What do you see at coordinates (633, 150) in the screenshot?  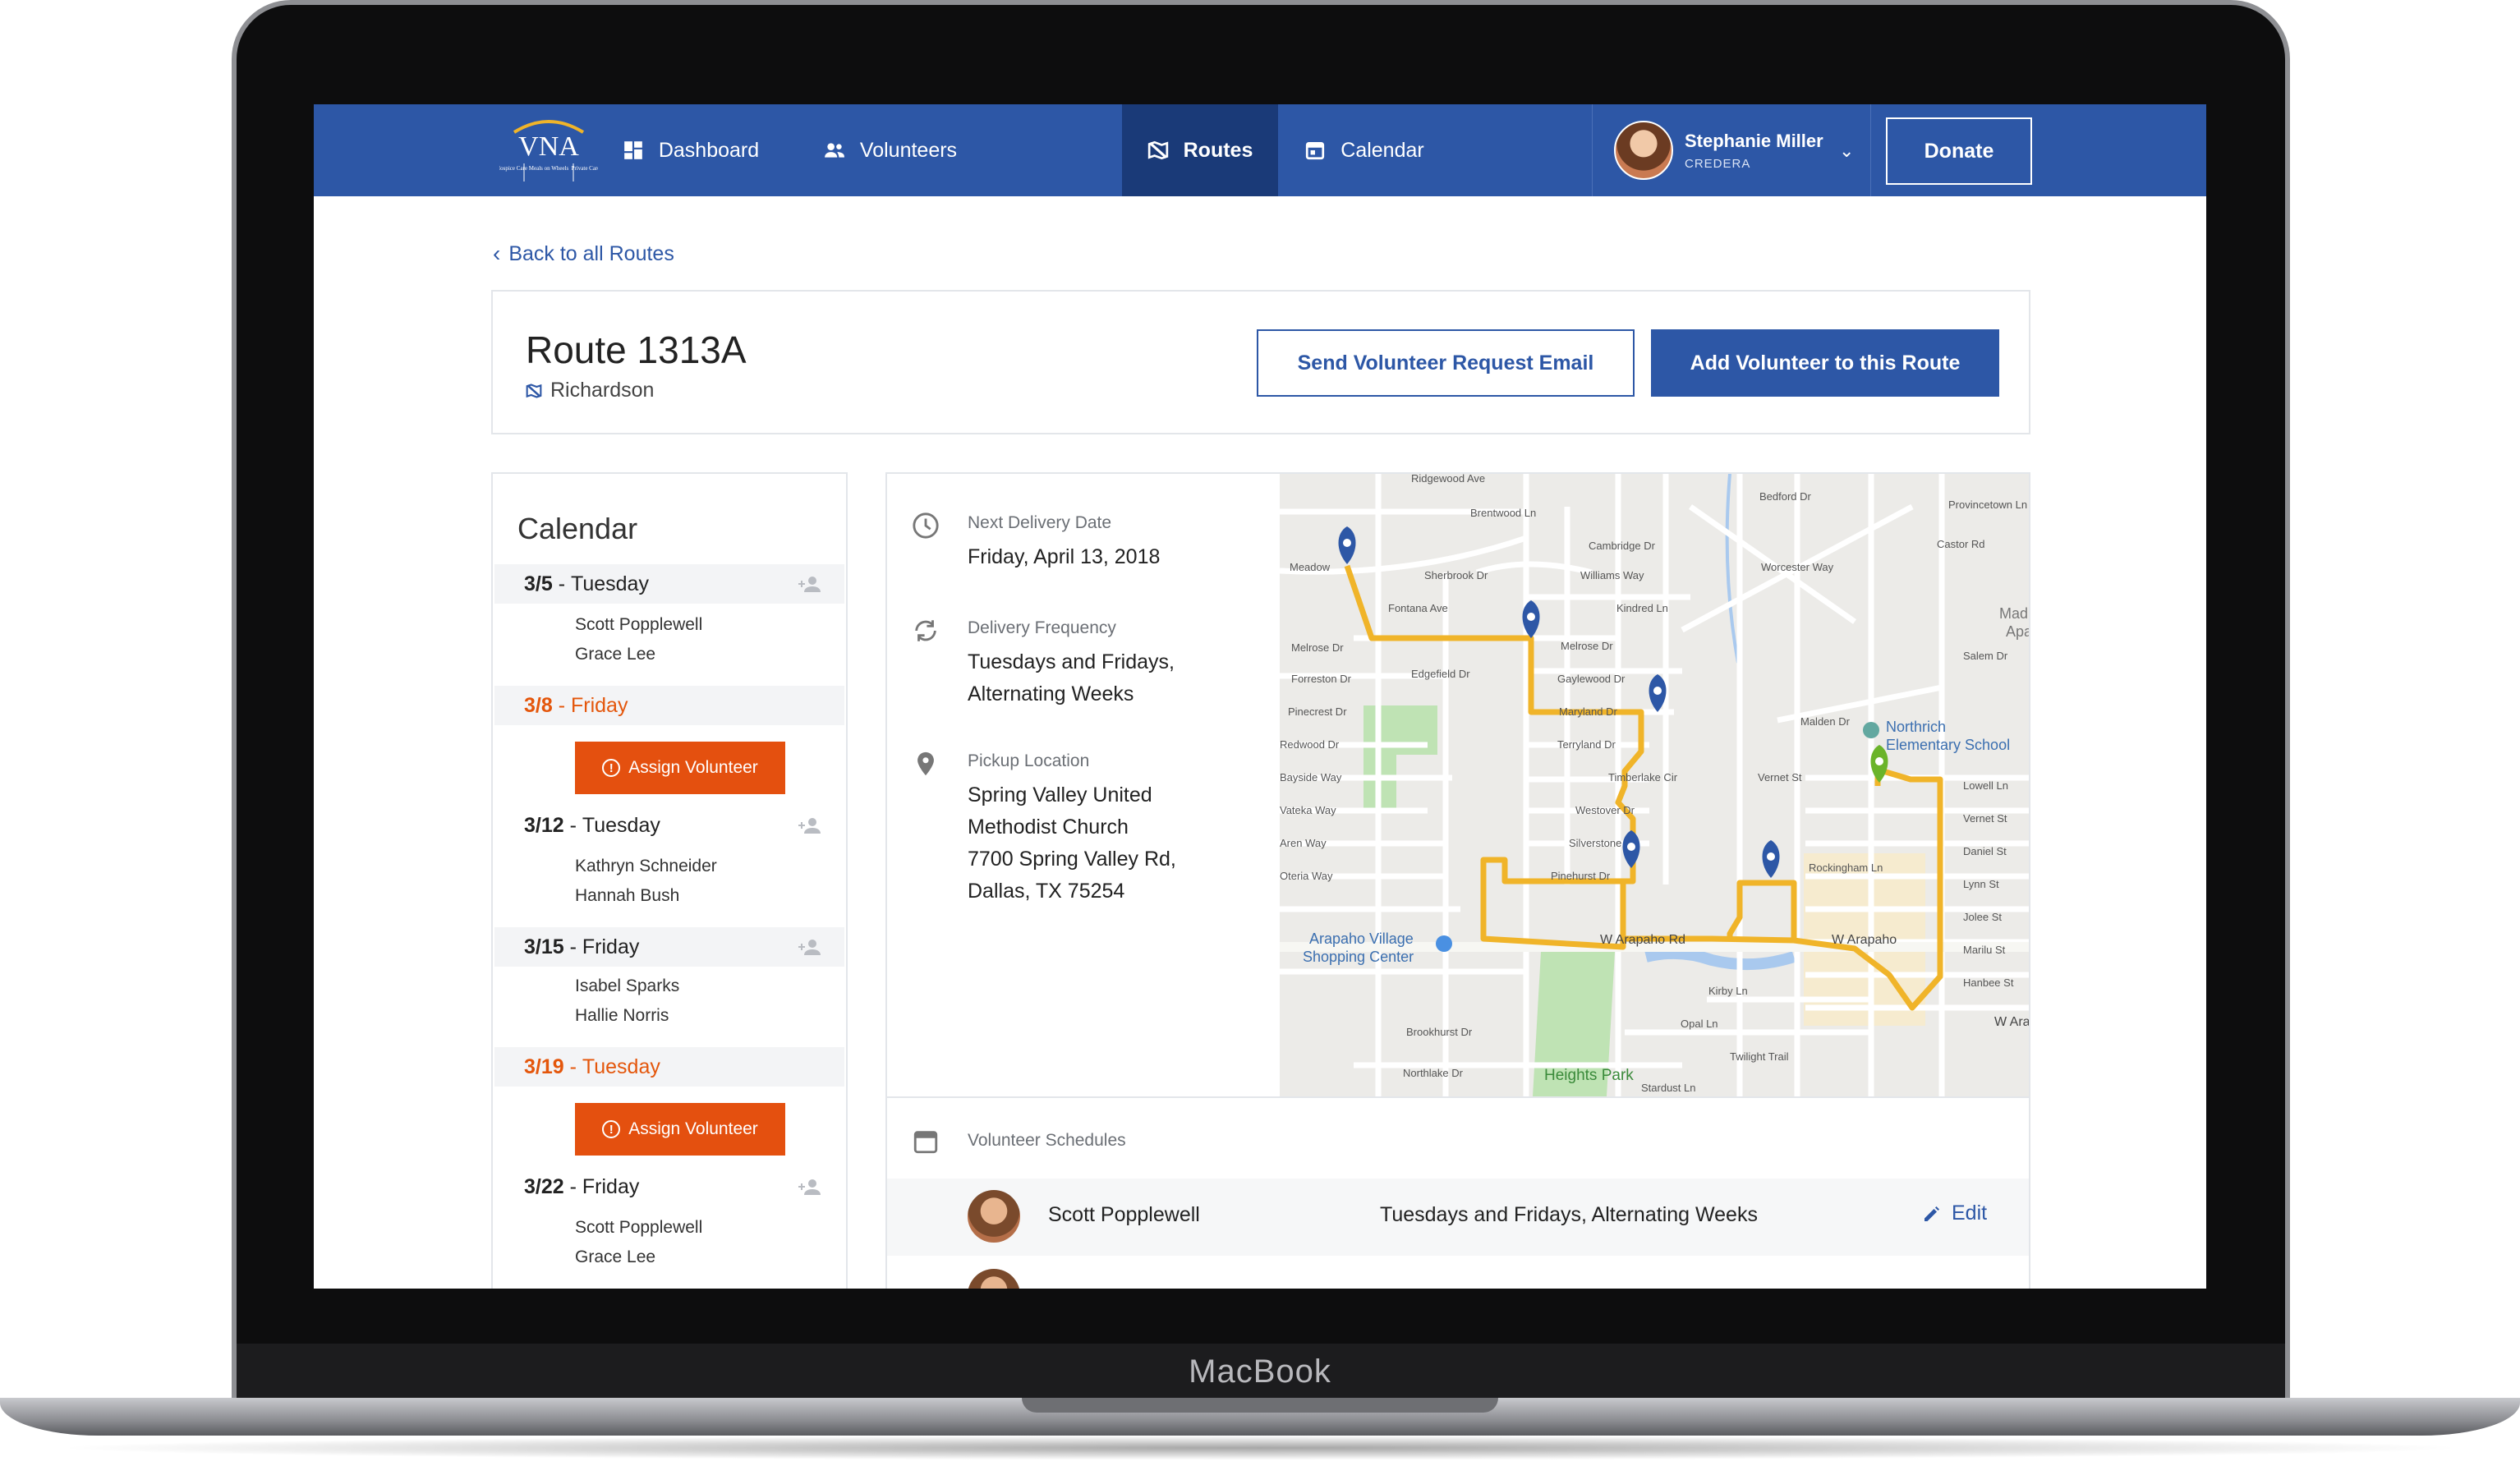 I see `dashboard-icon` at bounding box center [633, 150].